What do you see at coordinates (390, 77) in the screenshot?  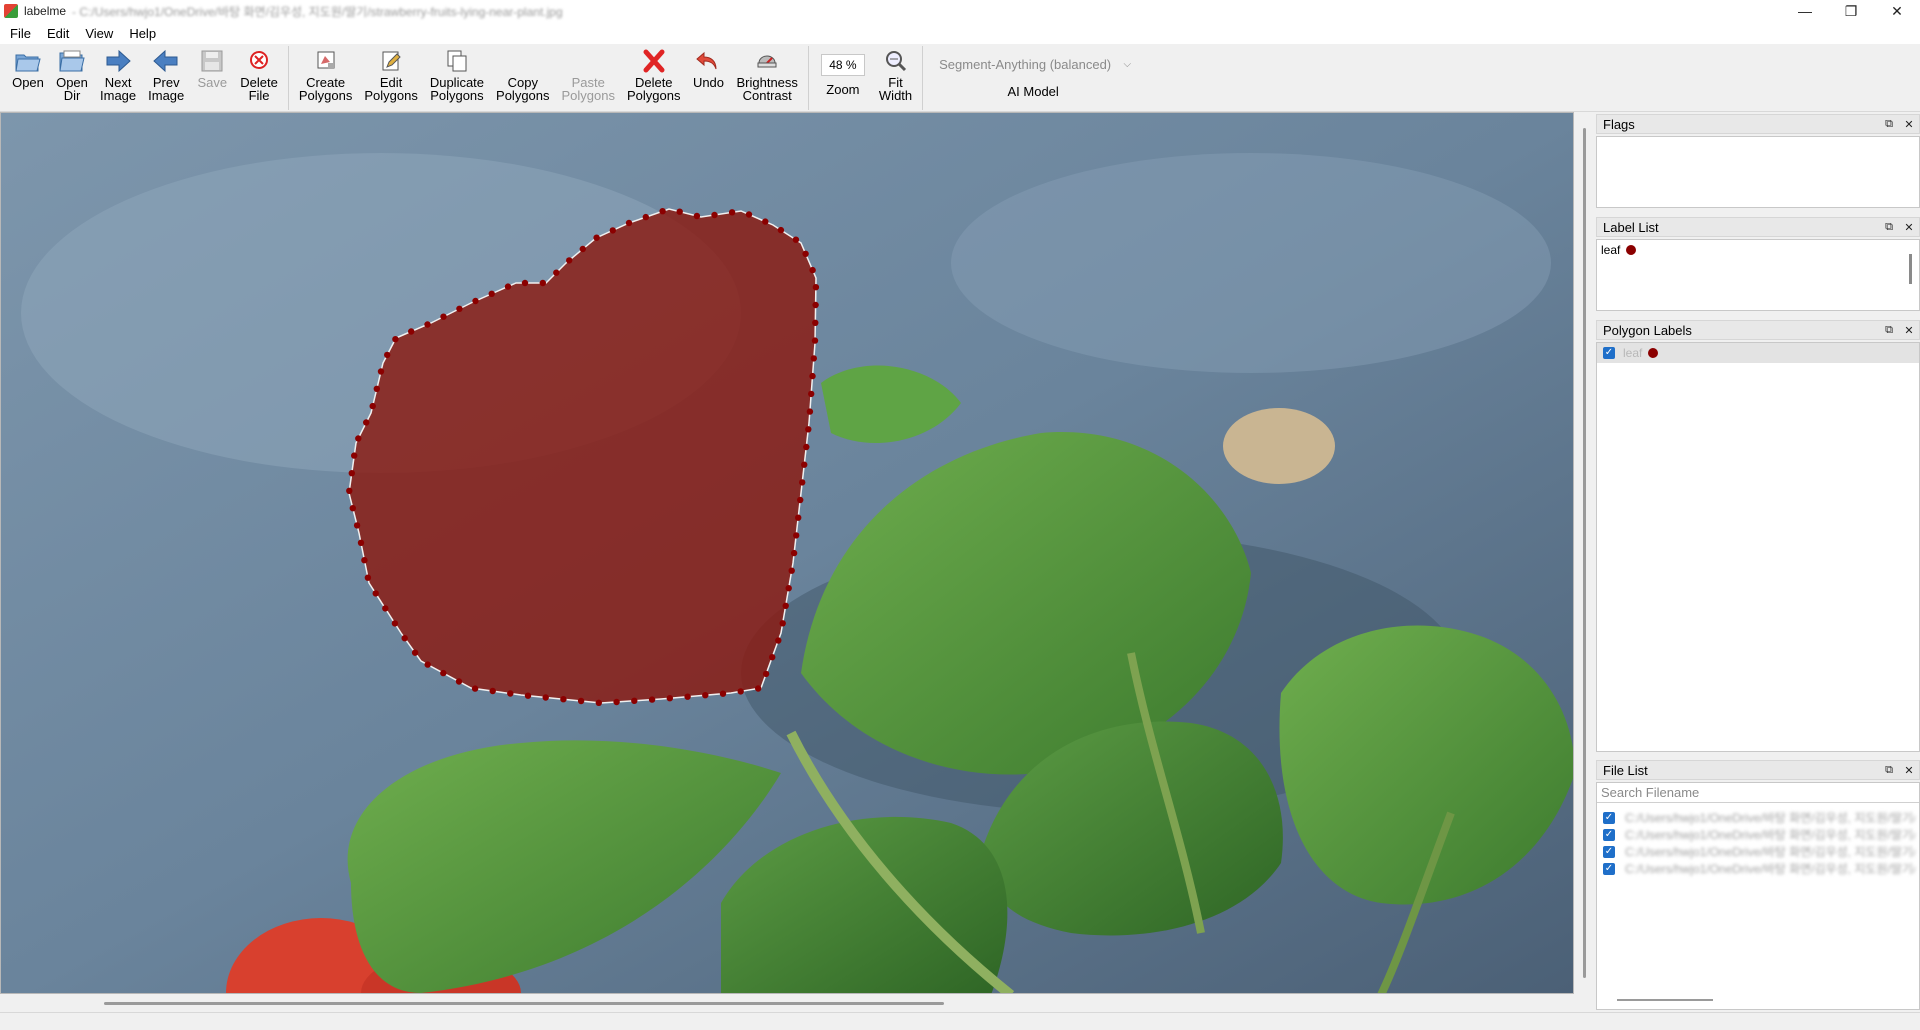 I see `edit-polygons-button: Edit Polygons` at bounding box center [390, 77].